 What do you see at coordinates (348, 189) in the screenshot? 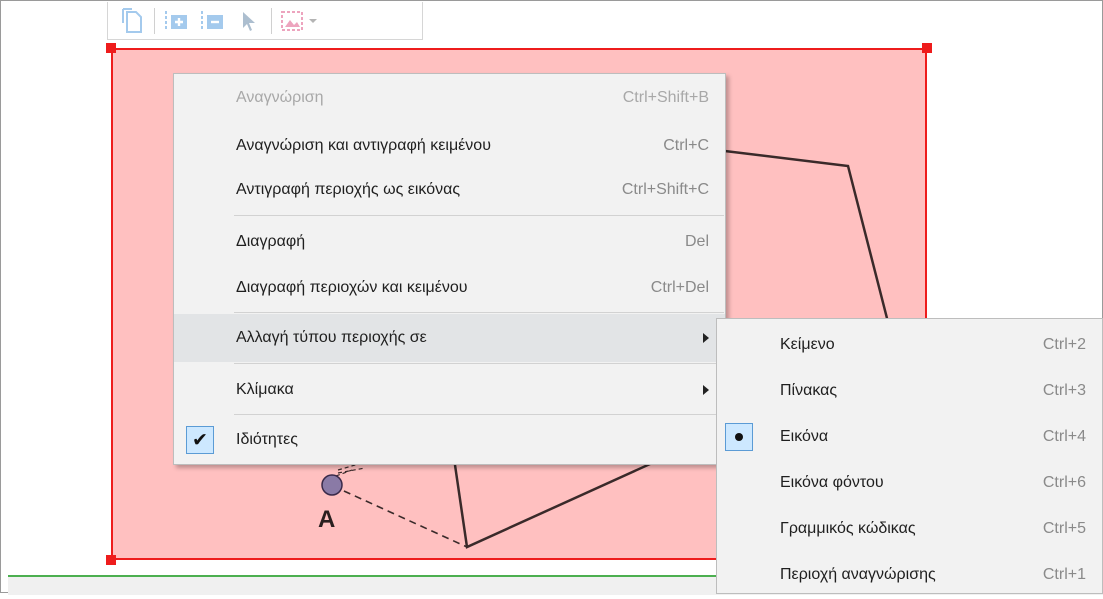
I see `menu-item-label: Αντιγραφή περιοχής ως εικόνας` at bounding box center [348, 189].